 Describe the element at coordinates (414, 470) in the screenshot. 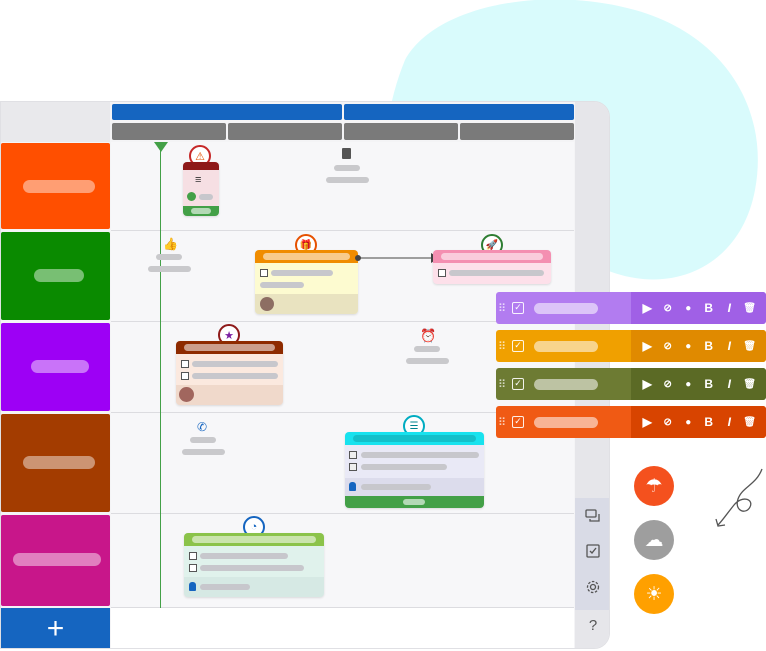

I see `tasks-card` at that location.